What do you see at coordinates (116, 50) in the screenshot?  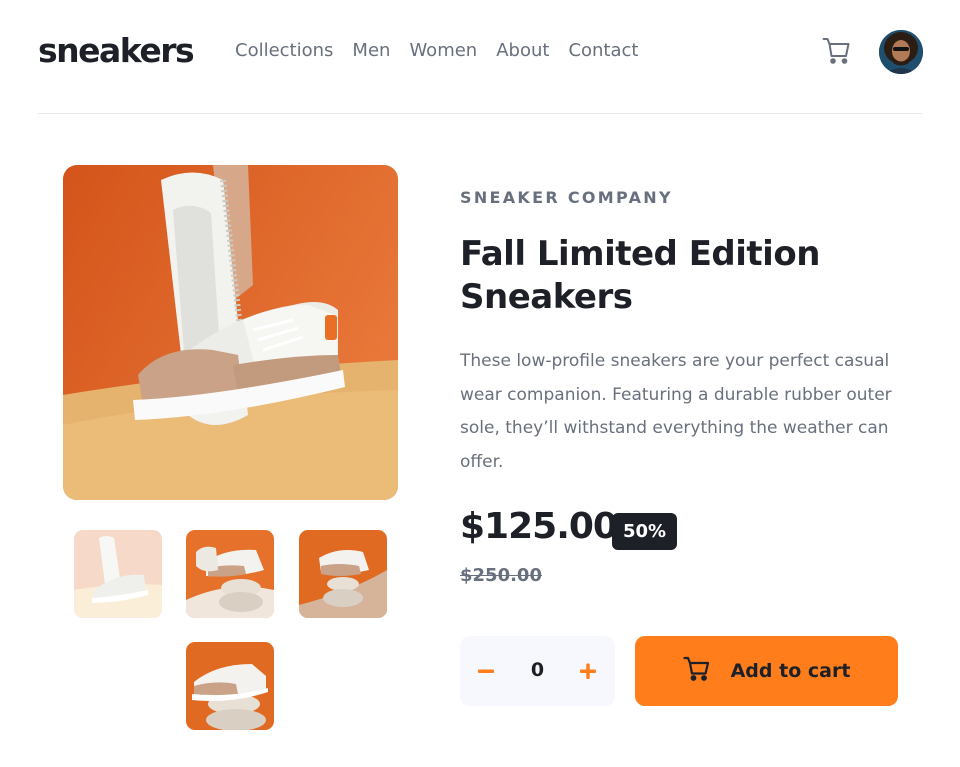 I see `brand-logo: sneakers` at bounding box center [116, 50].